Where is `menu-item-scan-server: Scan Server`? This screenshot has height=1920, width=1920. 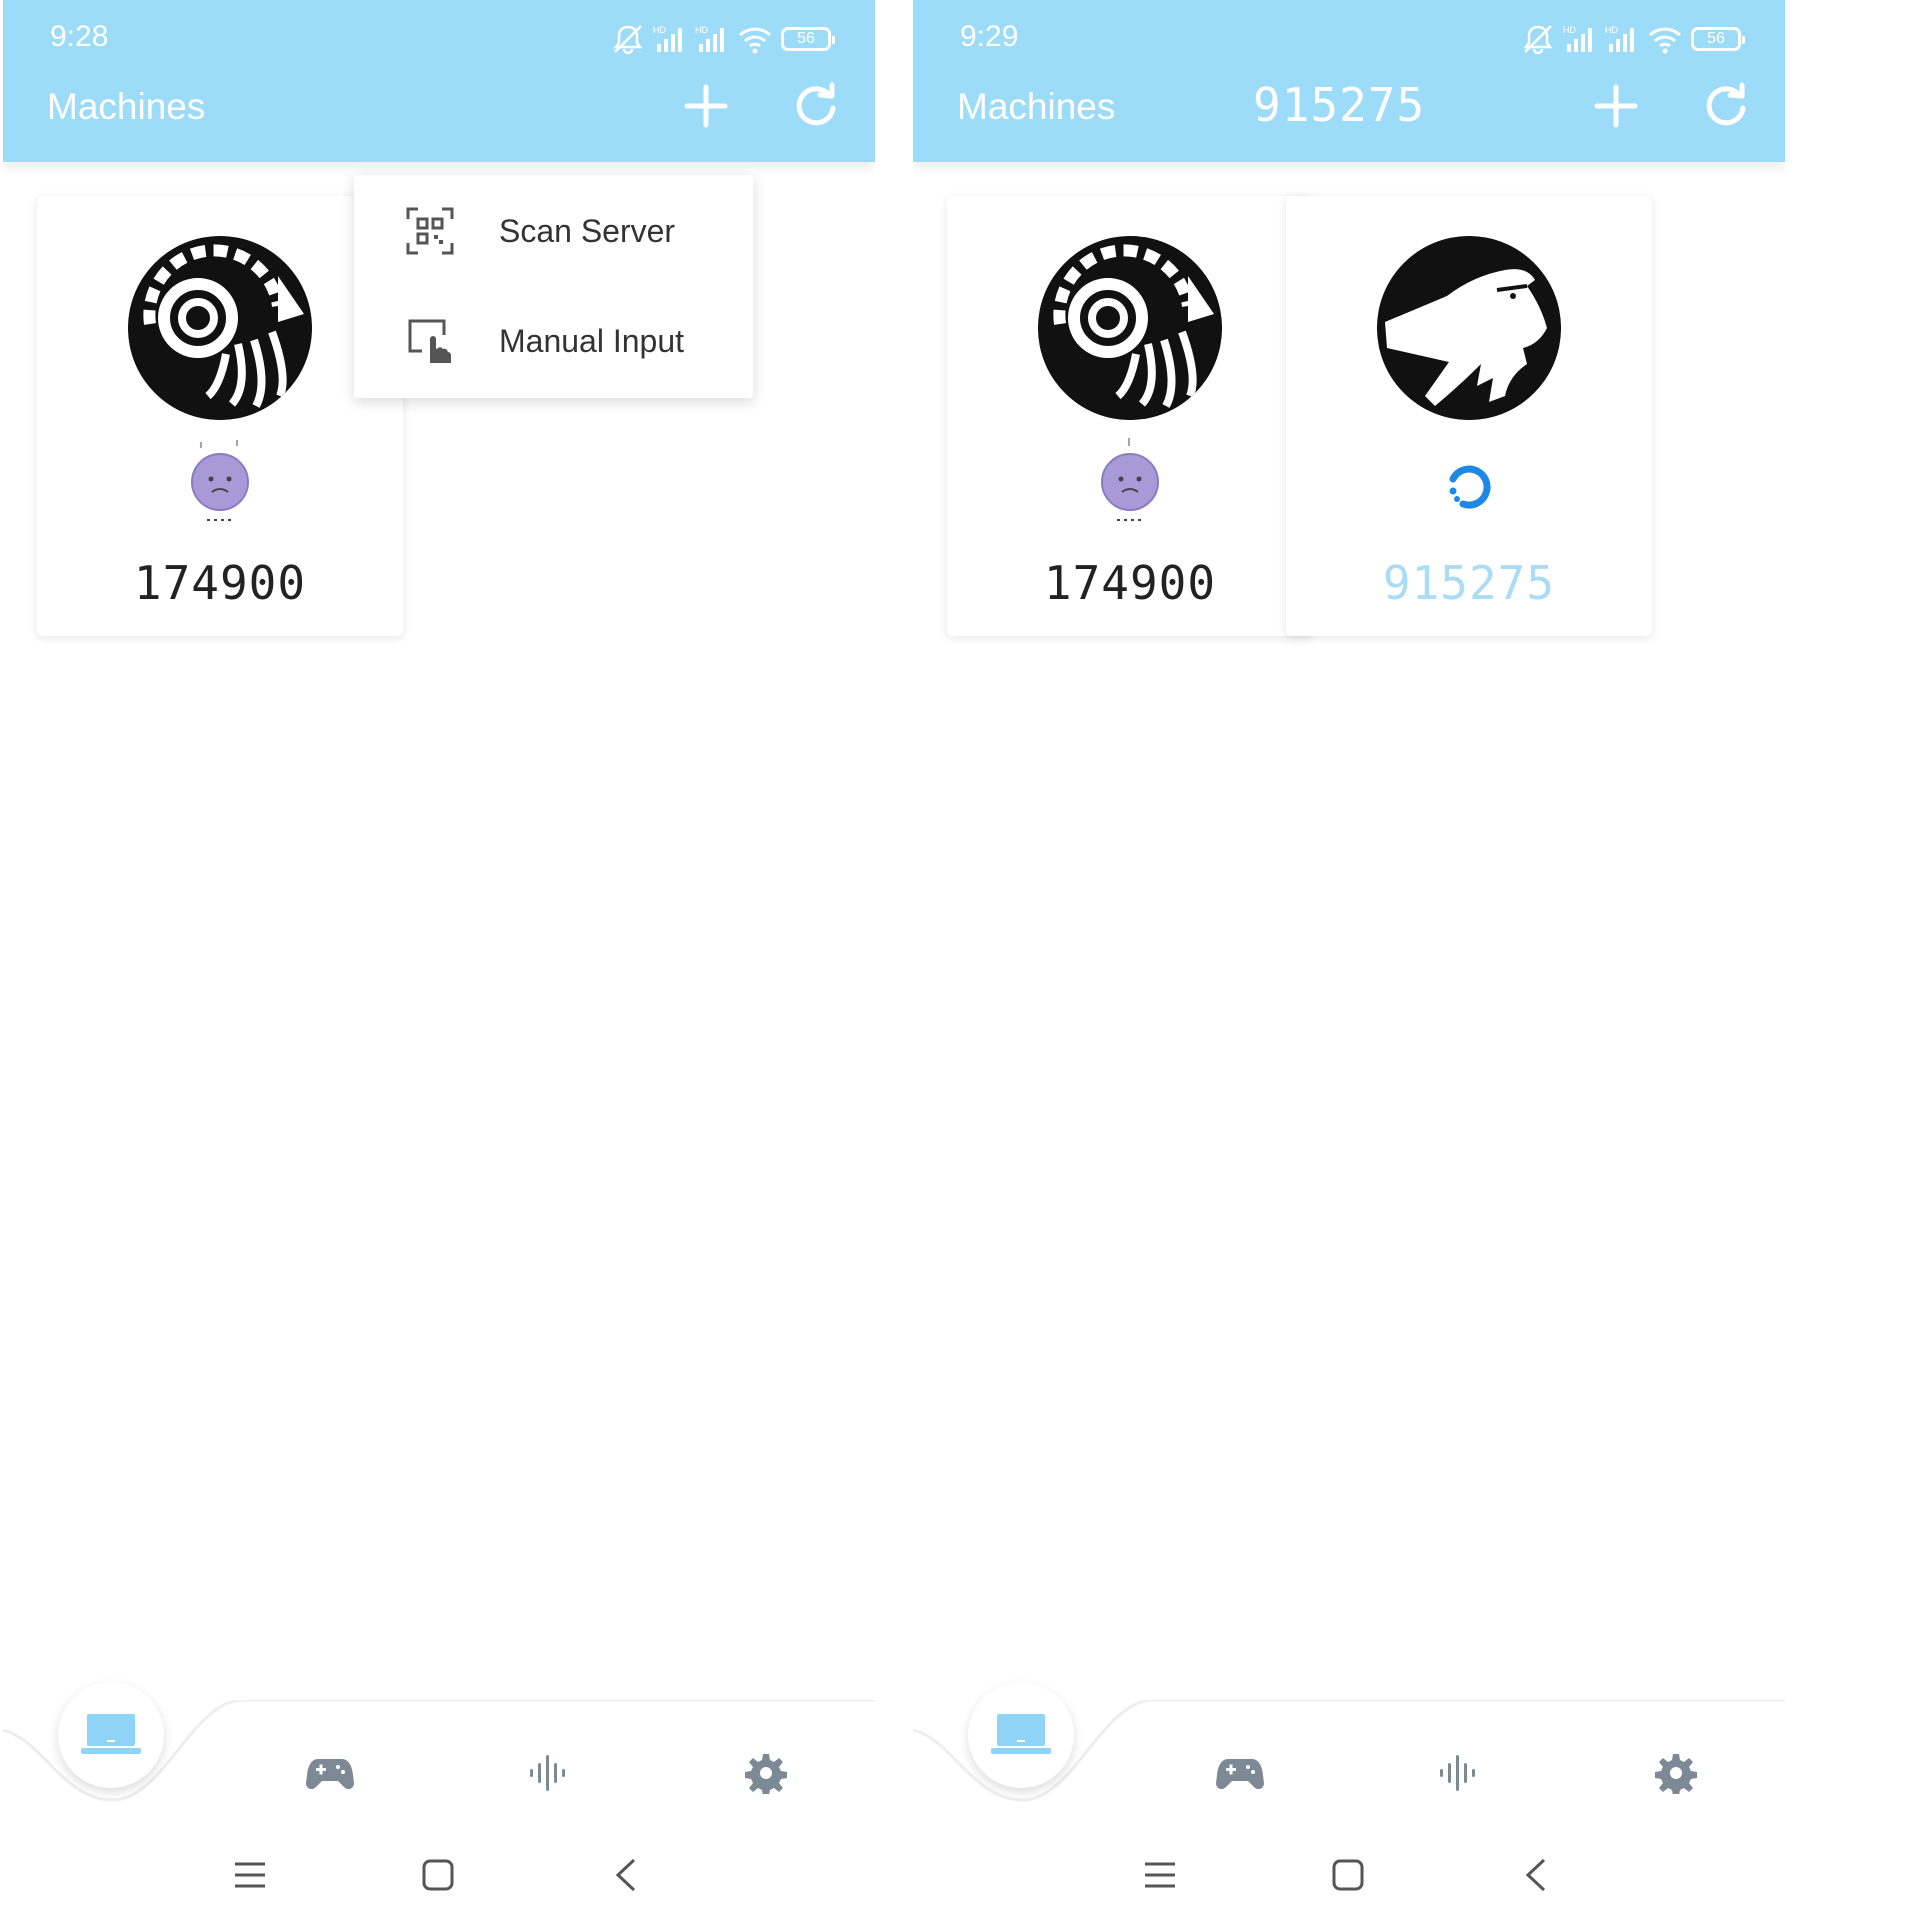
menu-item-scan-server: Scan Server is located at coordinates (553, 230).